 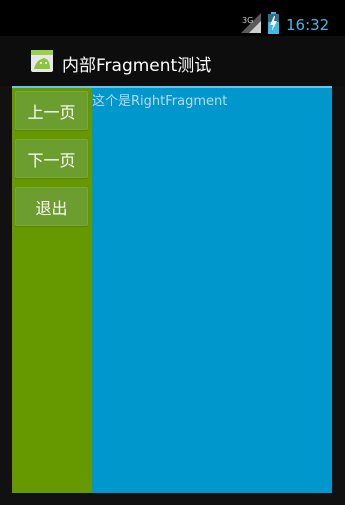 I want to click on android-app-icon, so click(x=42, y=61).